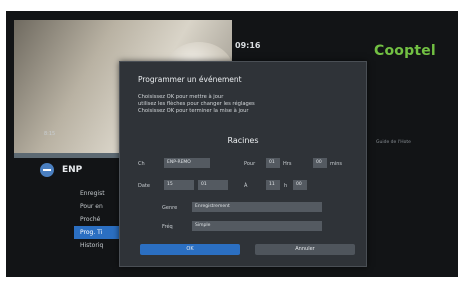  Describe the element at coordinates (273, 163) in the screenshot. I see `duration-hours-field: 01` at that location.